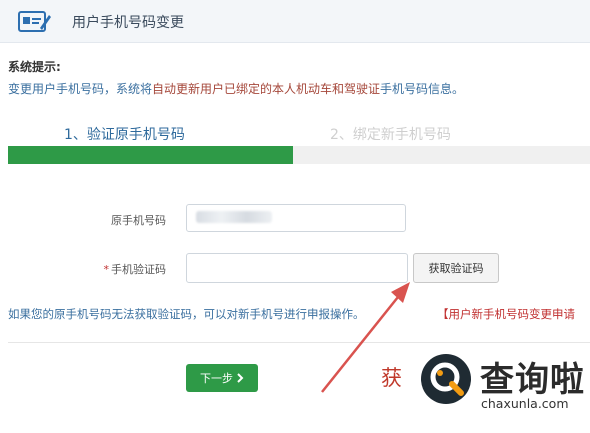 The image size is (590, 433). Describe the element at coordinates (525, 403) in the screenshot. I see `watermark-domain: chaxunla.com` at that location.